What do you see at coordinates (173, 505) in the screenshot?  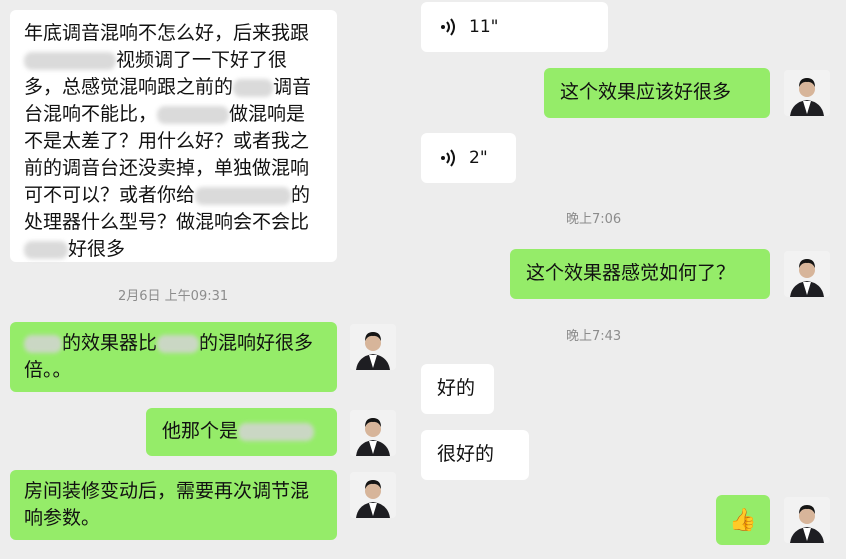 I see `message-bubble: 房间装修变动后，需要再次调节混 响参数。` at bounding box center [173, 505].